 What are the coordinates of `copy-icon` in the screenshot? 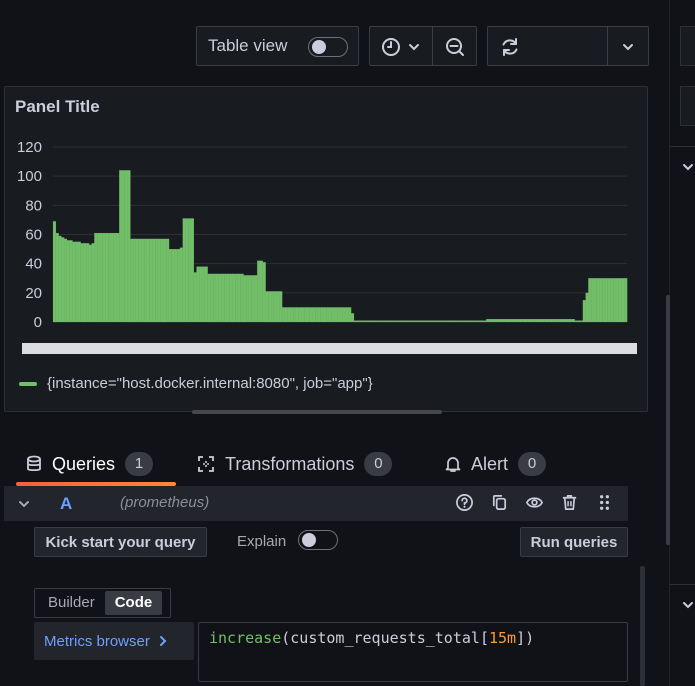 It's located at (499, 505).